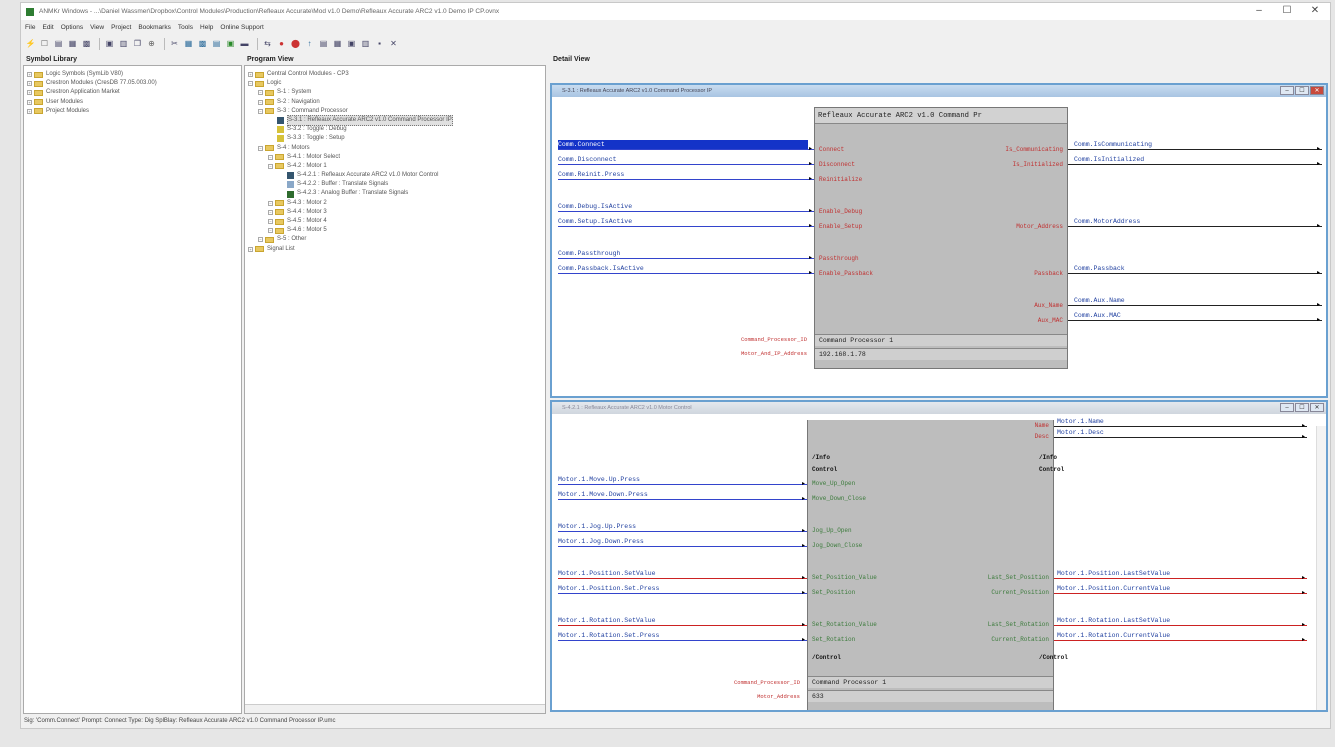 The height and width of the screenshot is (747, 1335). What do you see at coordinates (1287, 10) in the screenshot?
I see `maximize-button: ☐` at bounding box center [1287, 10].